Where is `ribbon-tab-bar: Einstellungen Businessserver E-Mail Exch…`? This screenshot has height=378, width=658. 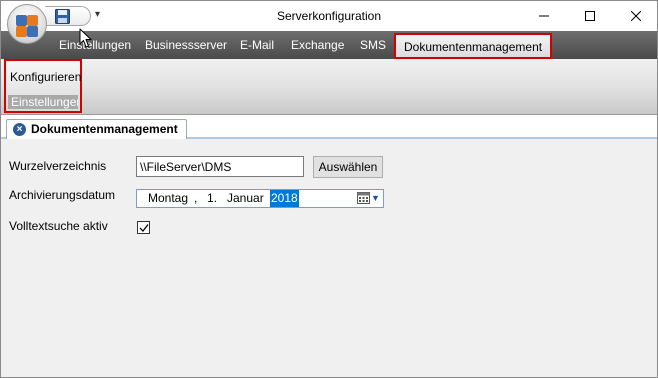
ribbon-tab-bar: Einstellungen Businessserver E-Mail Exch… is located at coordinates (329, 45).